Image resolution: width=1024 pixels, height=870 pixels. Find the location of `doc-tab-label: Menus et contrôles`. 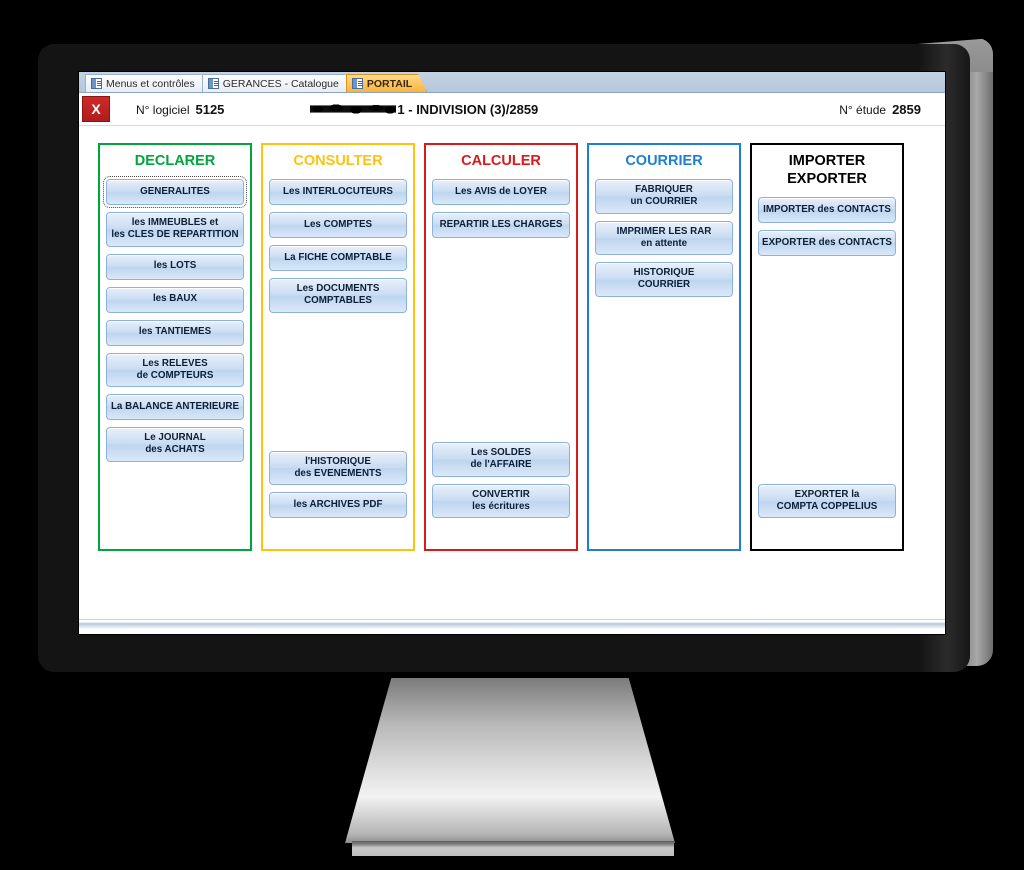

doc-tab-label: Menus et contrôles is located at coordinates (150, 83).